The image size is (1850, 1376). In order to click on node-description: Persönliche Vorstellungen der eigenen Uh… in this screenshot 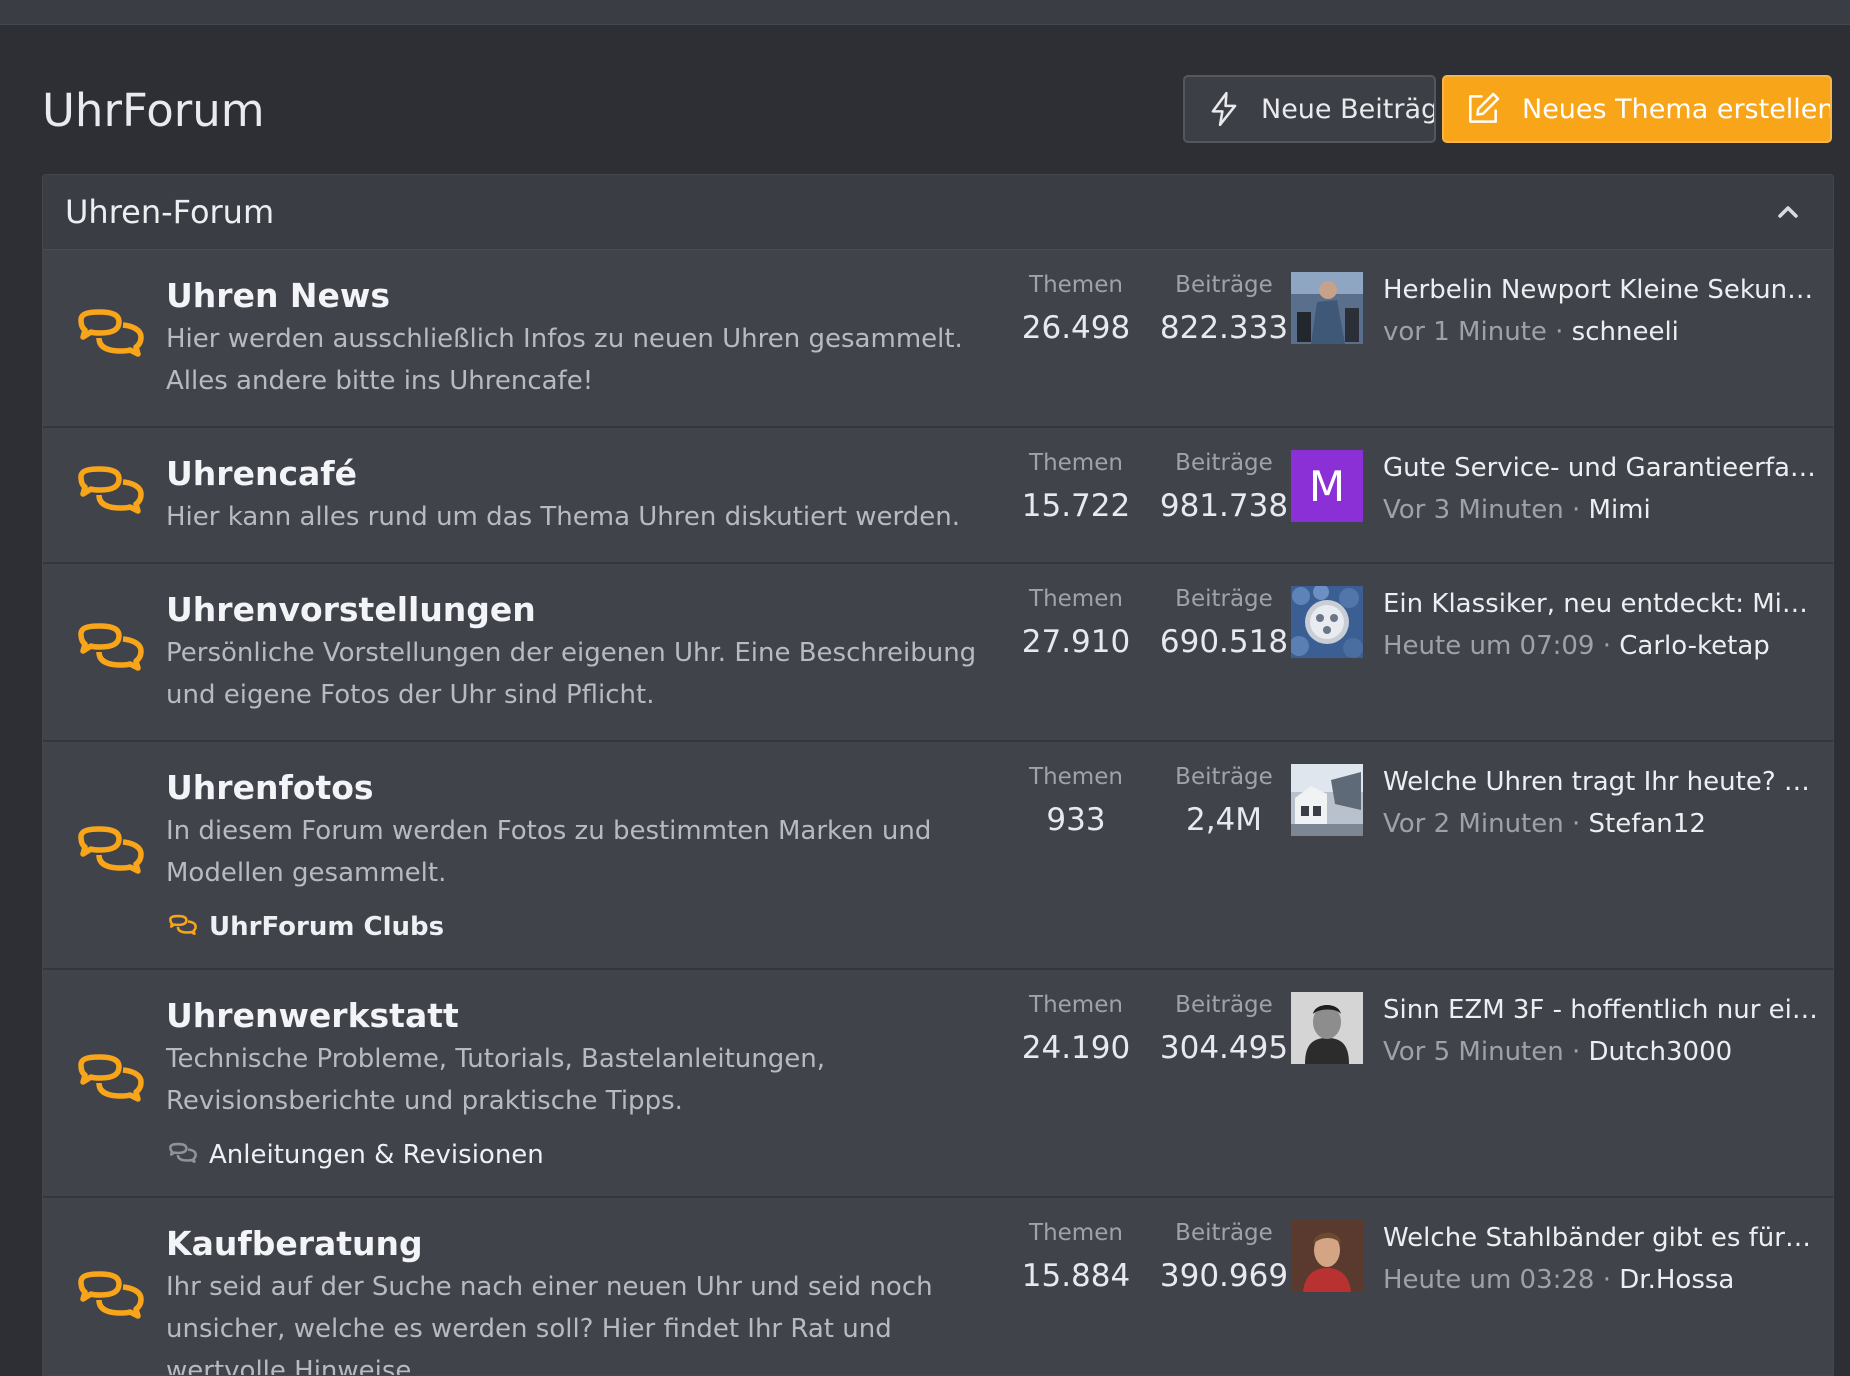, I will do `click(571, 674)`.